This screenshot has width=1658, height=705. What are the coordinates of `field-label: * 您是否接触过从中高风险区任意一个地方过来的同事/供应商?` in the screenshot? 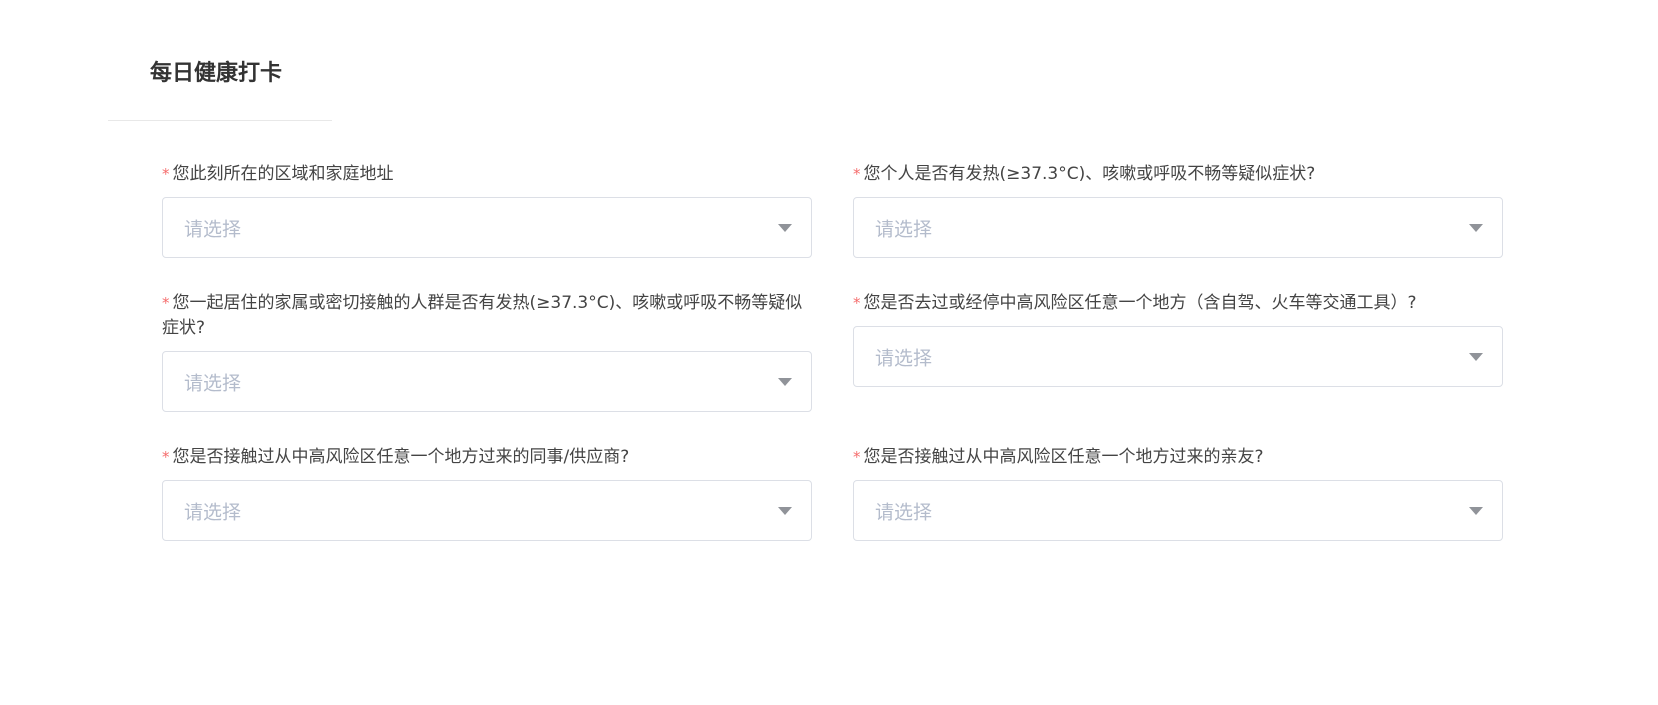 It's located at (487, 457).